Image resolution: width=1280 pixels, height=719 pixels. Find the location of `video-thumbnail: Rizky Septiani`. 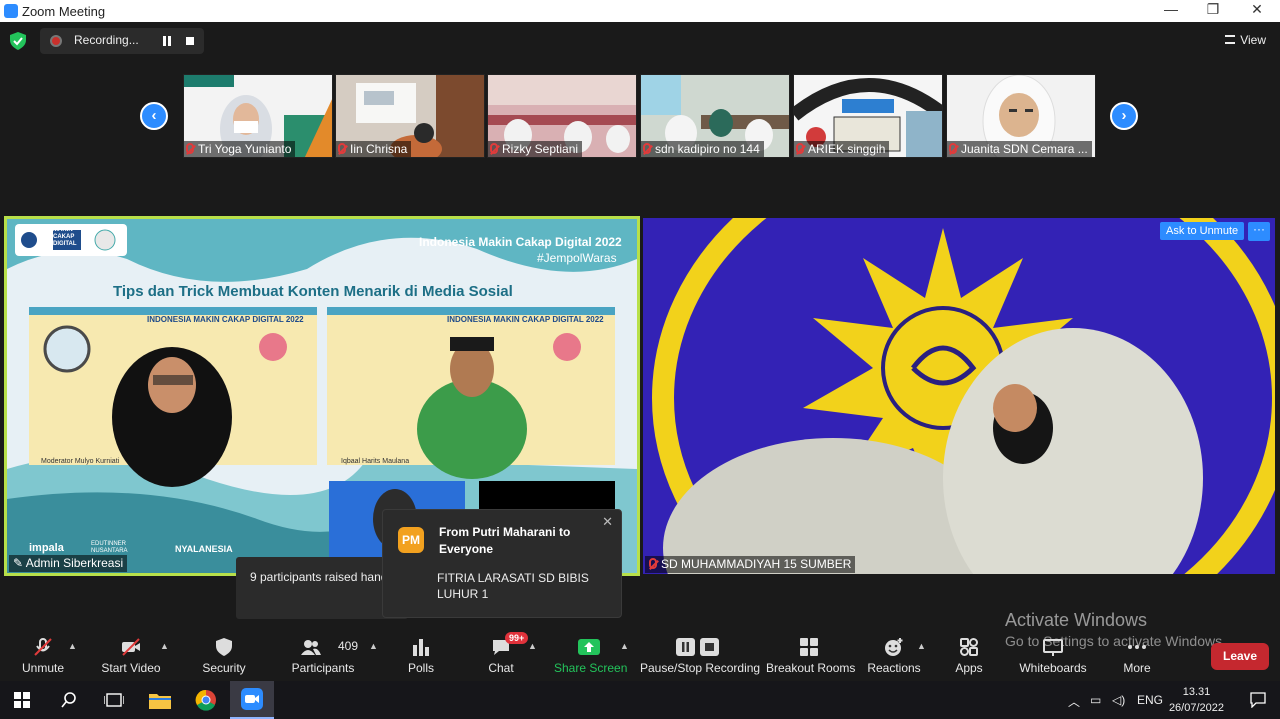

video-thumbnail: Rizky Septiani is located at coordinates (562, 116).